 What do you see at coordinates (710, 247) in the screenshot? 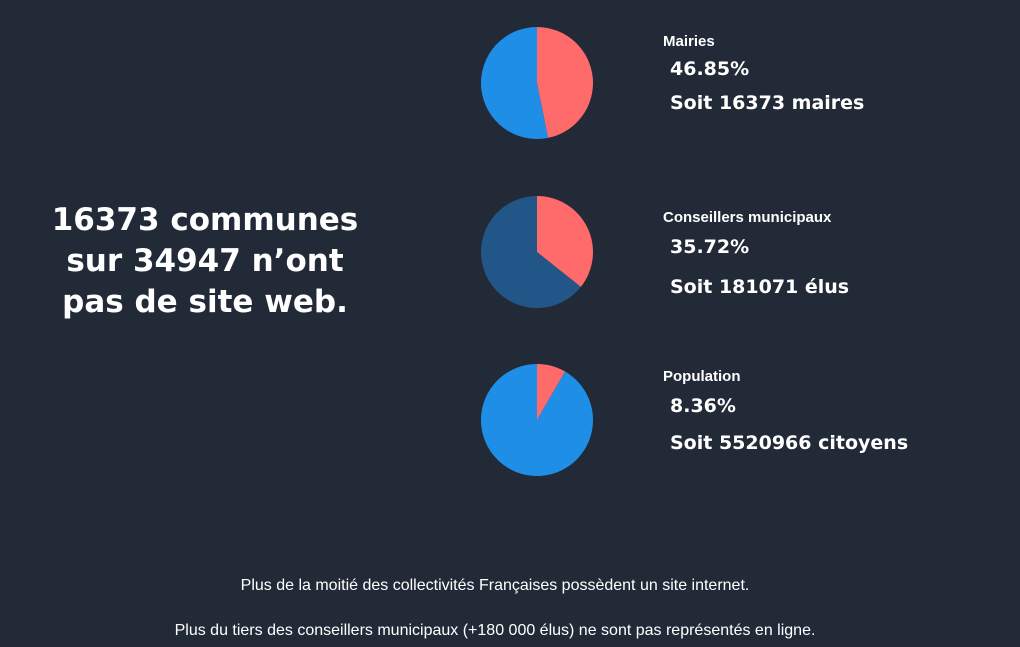
I see `percent-label-conseillers: 35.72%` at bounding box center [710, 247].